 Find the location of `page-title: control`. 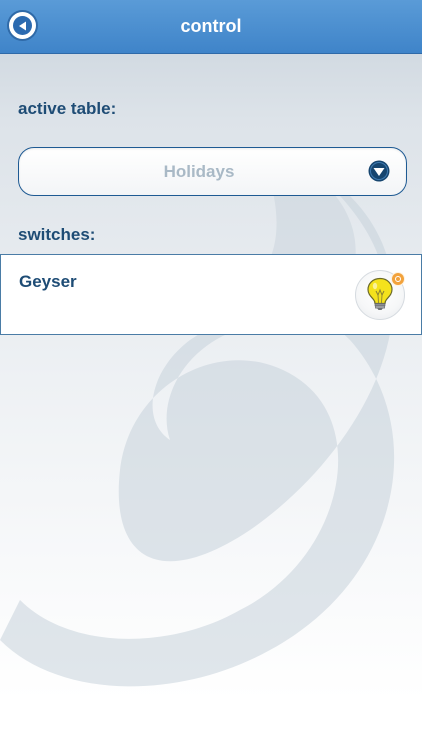

page-title: control is located at coordinates (211, 26).